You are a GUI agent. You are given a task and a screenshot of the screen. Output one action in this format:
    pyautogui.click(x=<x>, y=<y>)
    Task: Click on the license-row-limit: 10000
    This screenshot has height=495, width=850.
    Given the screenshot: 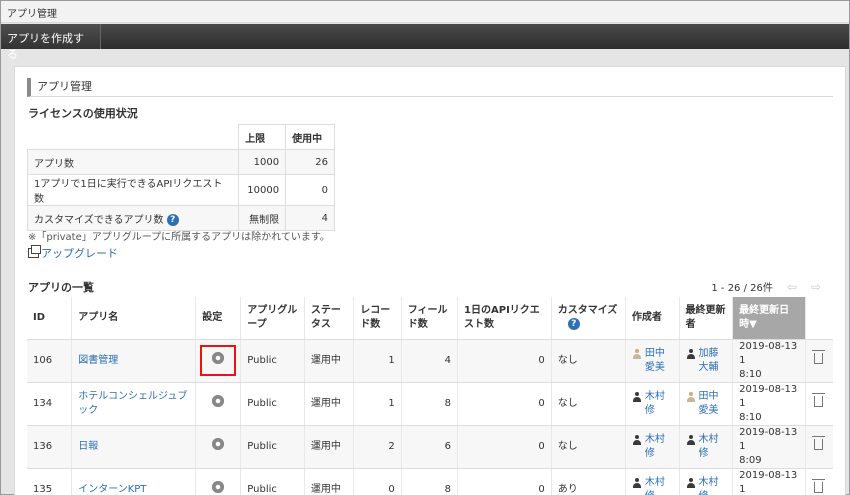 What is the action you would take?
    pyautogui.click(x=262, y=190)
    